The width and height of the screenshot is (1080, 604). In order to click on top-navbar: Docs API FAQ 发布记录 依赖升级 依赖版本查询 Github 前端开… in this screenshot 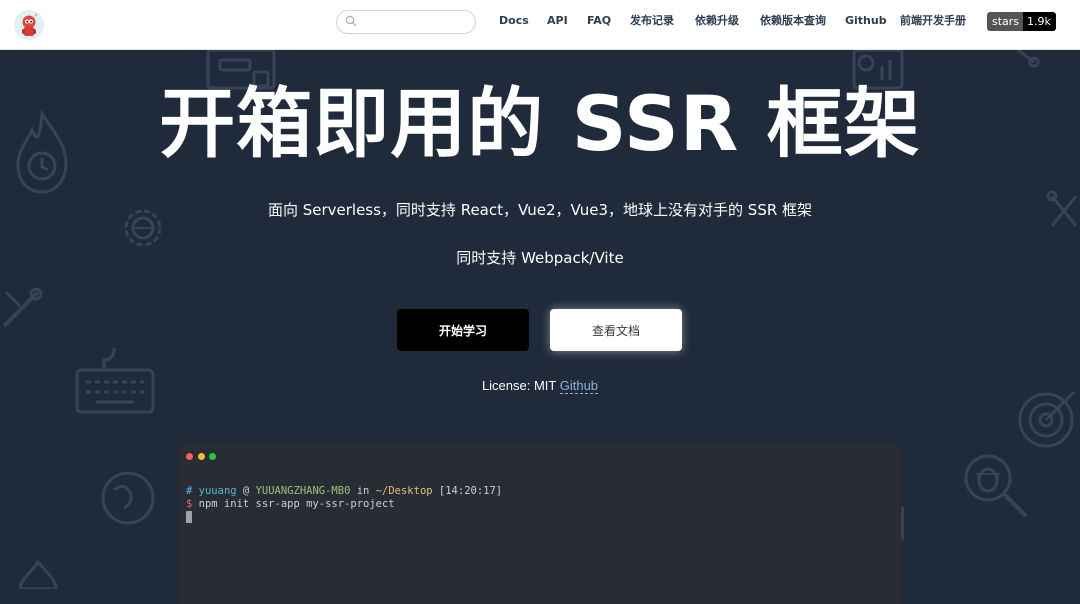, I will do `click(540, 25)`.